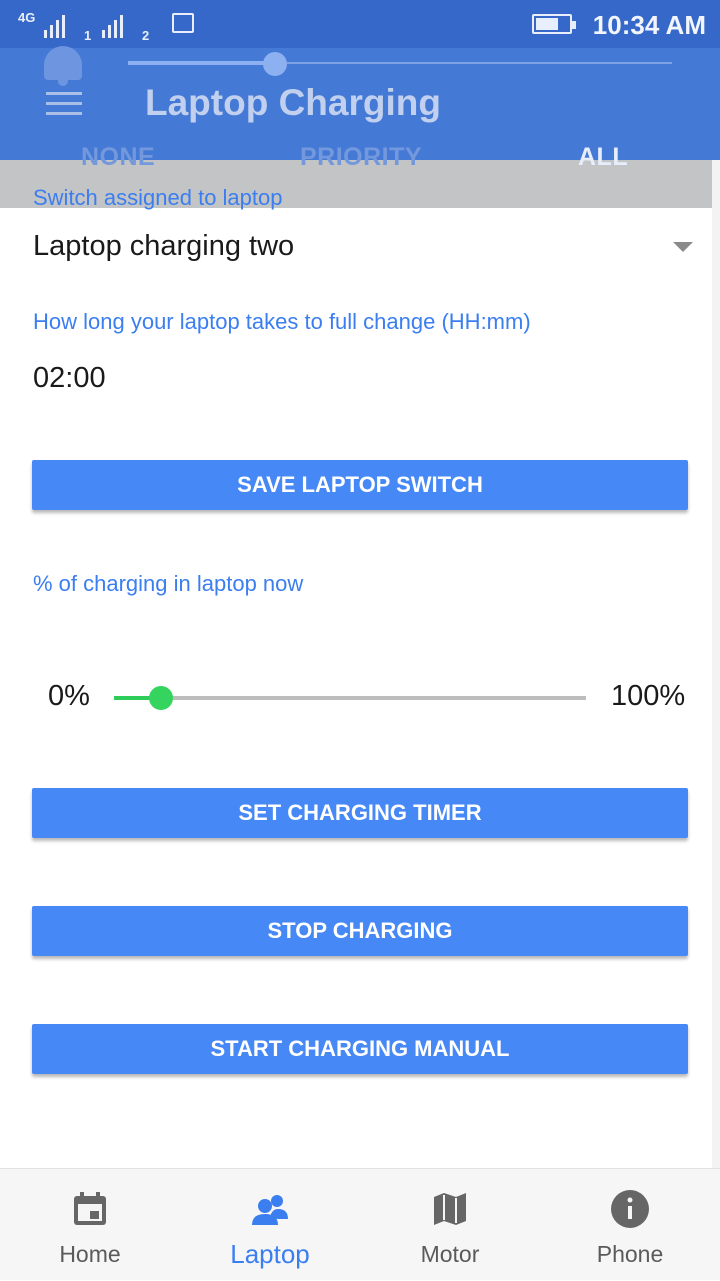 The width and height of the screenshot is (720, 1281). Describe the element at coordinates (90, 1208) in the screenshot. I see `calendar-icon` at that location.